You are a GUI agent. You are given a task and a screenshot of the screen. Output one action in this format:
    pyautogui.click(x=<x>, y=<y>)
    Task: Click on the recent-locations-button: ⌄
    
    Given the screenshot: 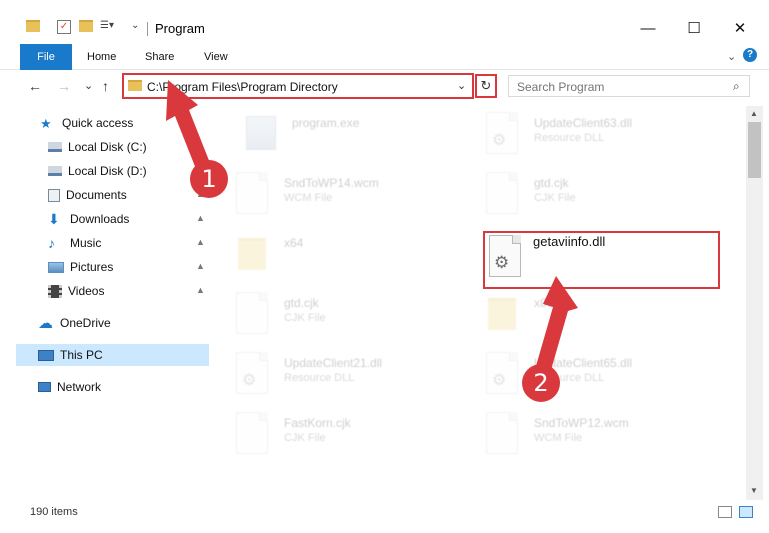 What is the action you would take?
    pyautogui.click(x=88, y=85)
    